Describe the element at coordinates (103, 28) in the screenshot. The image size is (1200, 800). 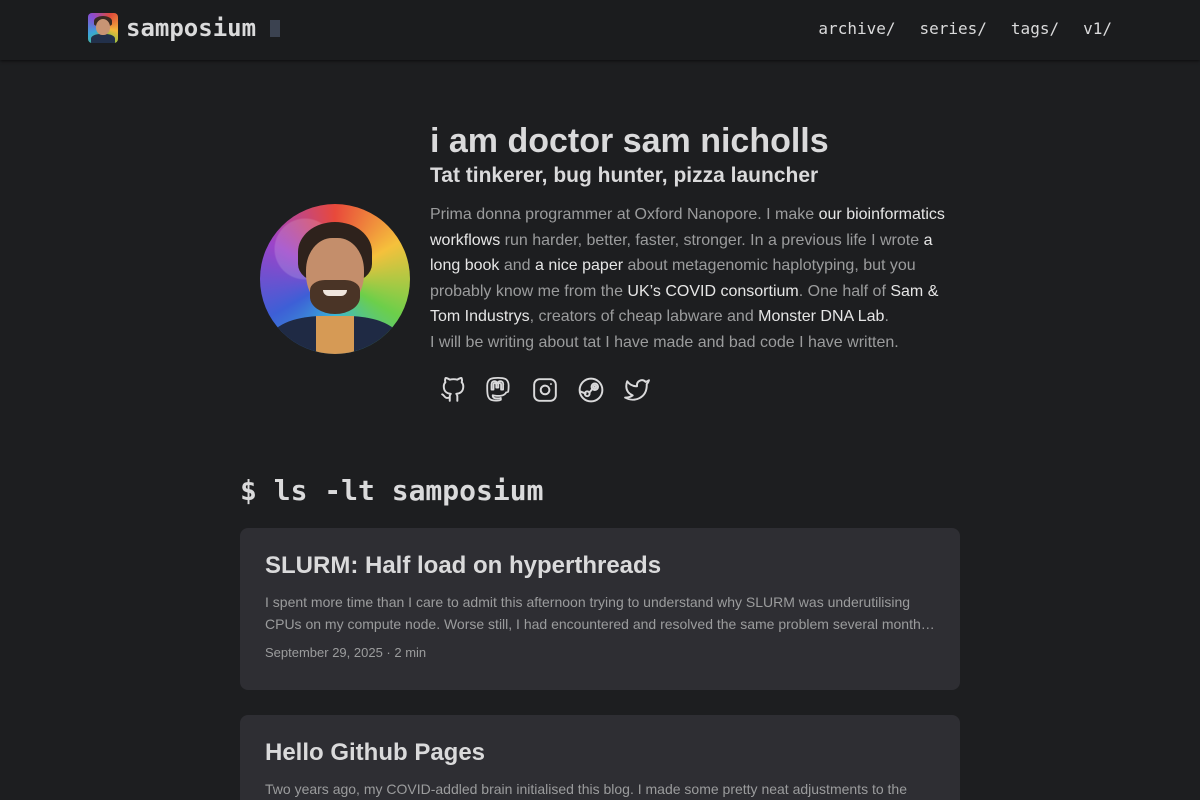
I see `site-avatar-icon` at that location.